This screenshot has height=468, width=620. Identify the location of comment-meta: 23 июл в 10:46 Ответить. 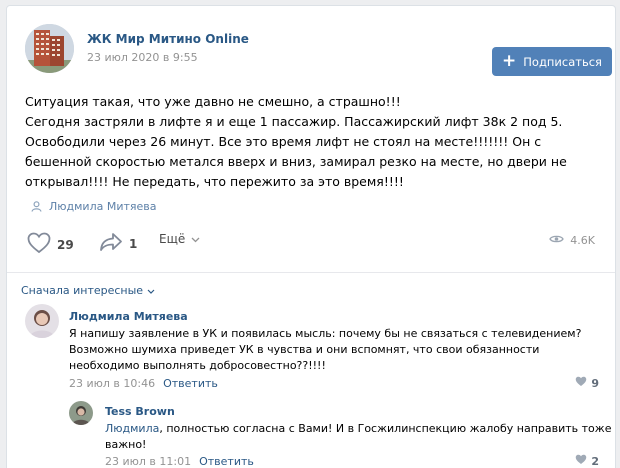
(143, 383).